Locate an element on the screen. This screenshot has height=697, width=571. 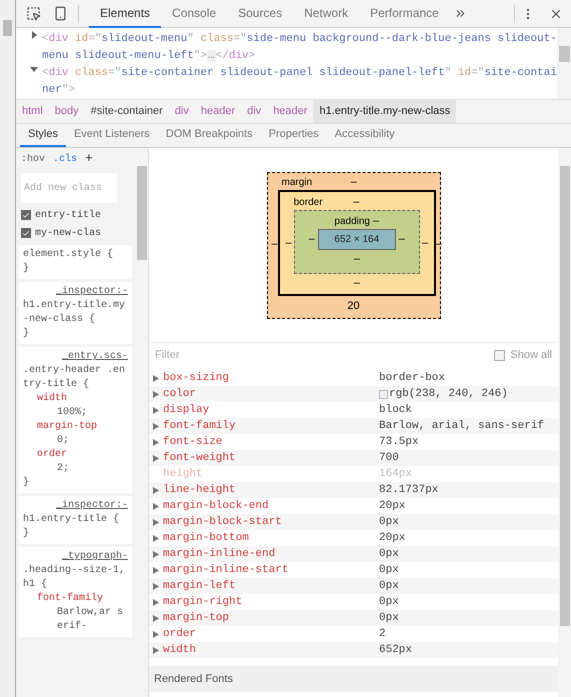
panel-tab: Elements is located at coordinates (125, 14).